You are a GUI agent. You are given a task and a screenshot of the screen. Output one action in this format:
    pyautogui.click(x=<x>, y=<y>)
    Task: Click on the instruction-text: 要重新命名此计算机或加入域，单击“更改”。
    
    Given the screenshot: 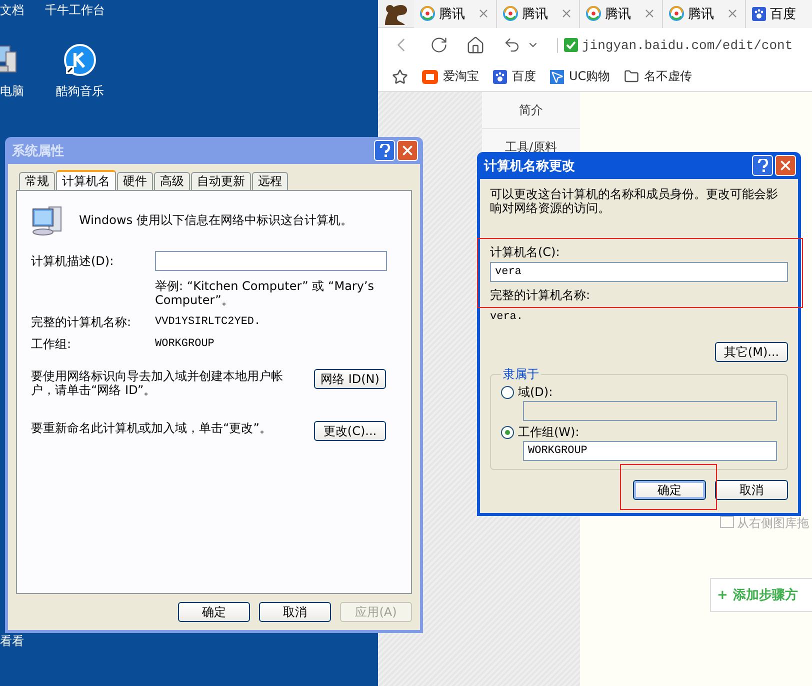 What is the action you would take?
    pyautogui.click(x=151, y=428)
    